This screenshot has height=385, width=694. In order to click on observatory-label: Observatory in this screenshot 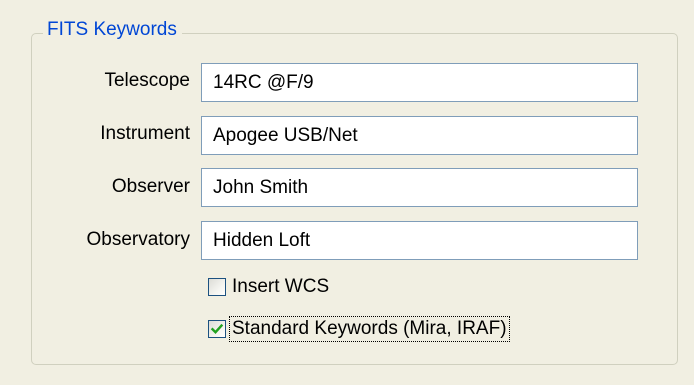, I will do `click(138, 239)`.